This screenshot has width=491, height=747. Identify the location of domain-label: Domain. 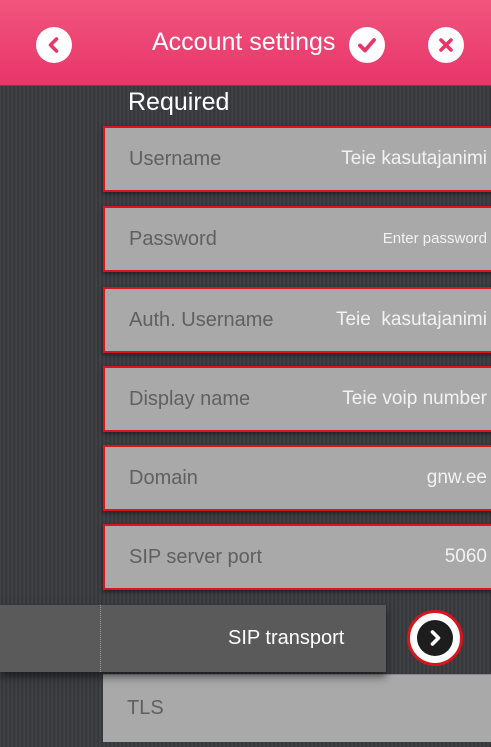
(163, 478).